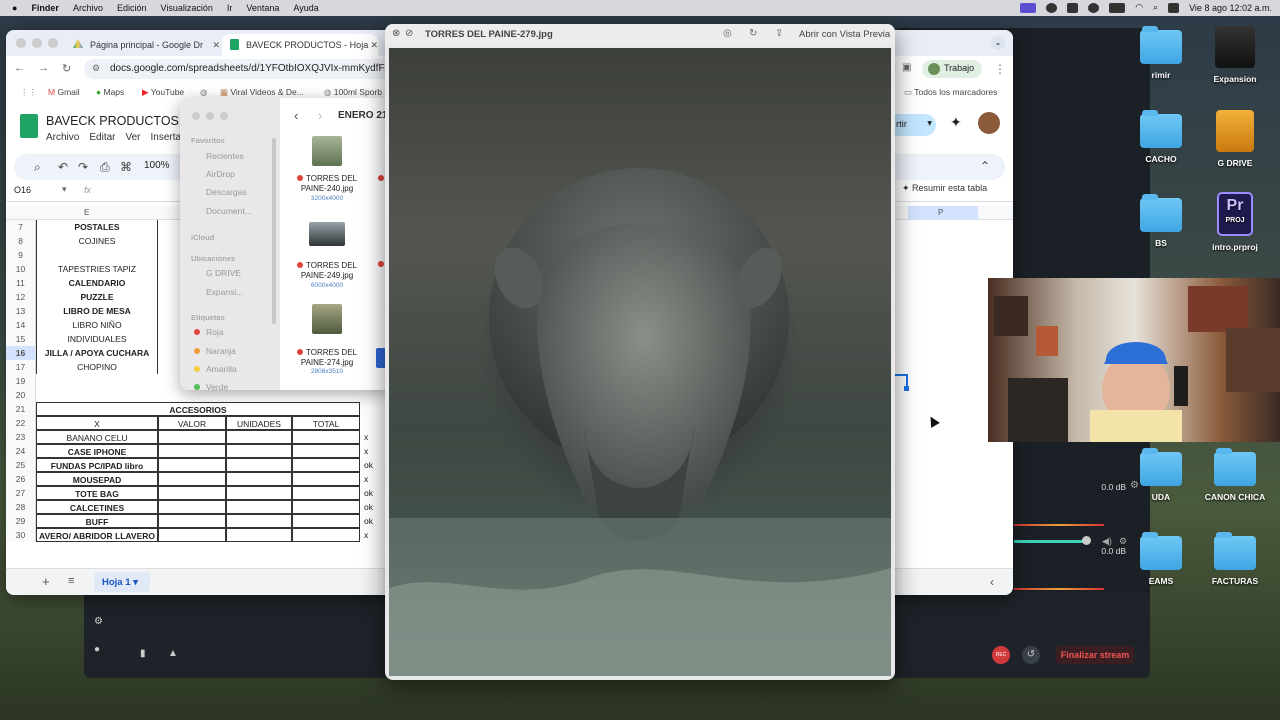 The width and height of the screenshot is (1280, 720). What do you see at coordinates (157, 165) in the screenshot?
I see `zoom-select: 100%` at bounding box center [157, 165].